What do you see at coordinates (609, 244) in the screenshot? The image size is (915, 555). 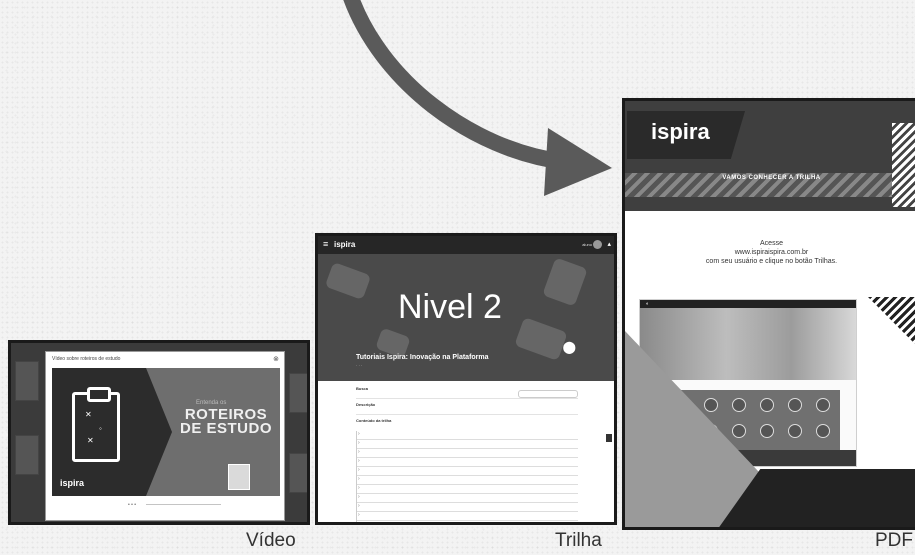 I see `bell-icon: ▴` at bounding box center [609, 244].